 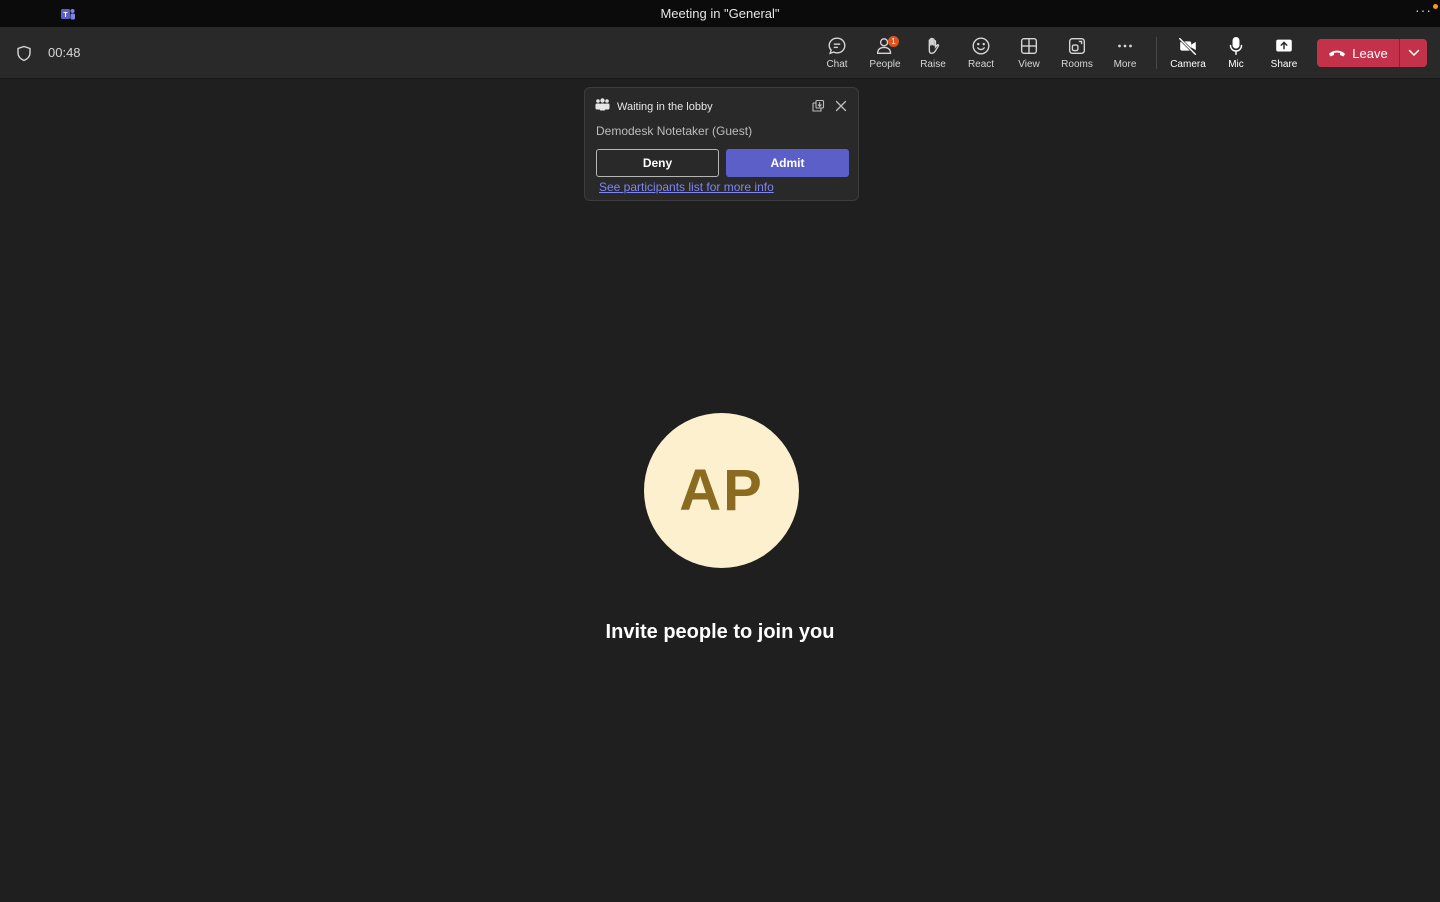 I want to click on pin-notification-icon, so click(x=818, y=106).